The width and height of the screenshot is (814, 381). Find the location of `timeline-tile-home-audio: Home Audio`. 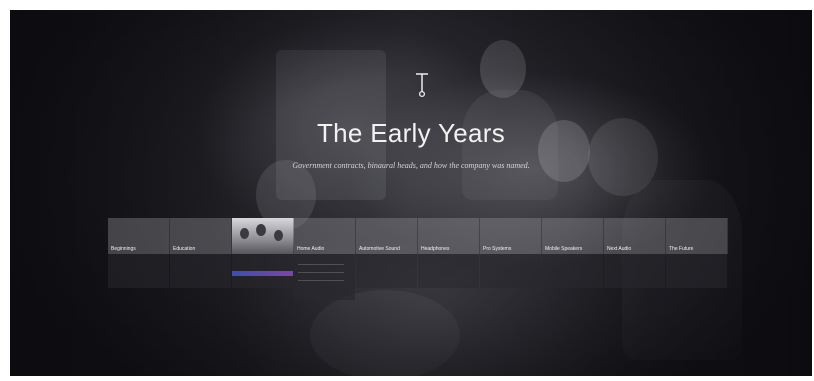

timeline-tile-home-audio: Home Audio is located at coordinates (325, 259).